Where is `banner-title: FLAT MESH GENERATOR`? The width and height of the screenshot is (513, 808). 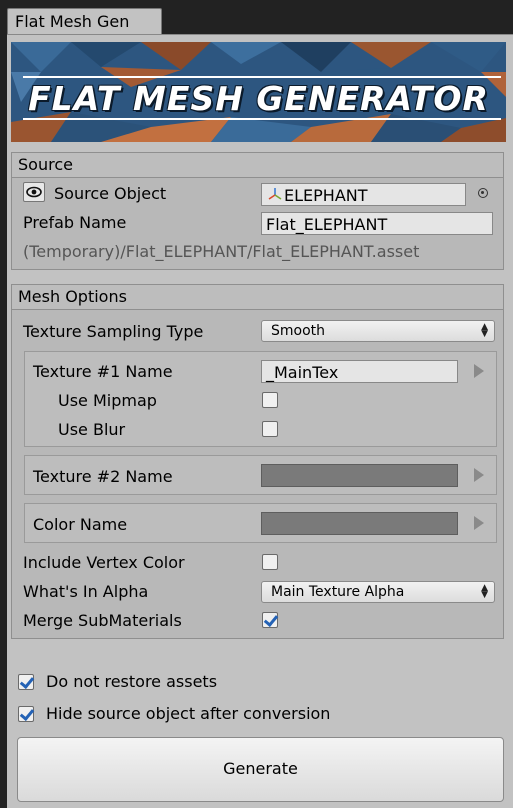
banner-title: FLAT MESH GENERATOR is located at coordinates (258, 98).